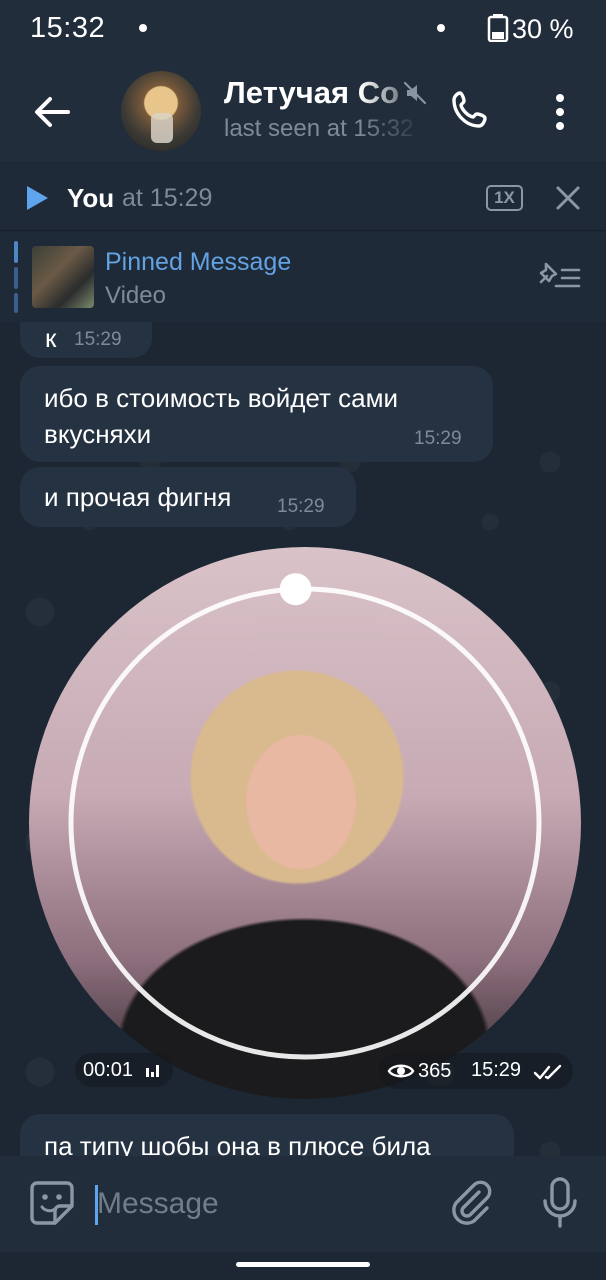  I want to click on player-sender: You, so click(91, 198).